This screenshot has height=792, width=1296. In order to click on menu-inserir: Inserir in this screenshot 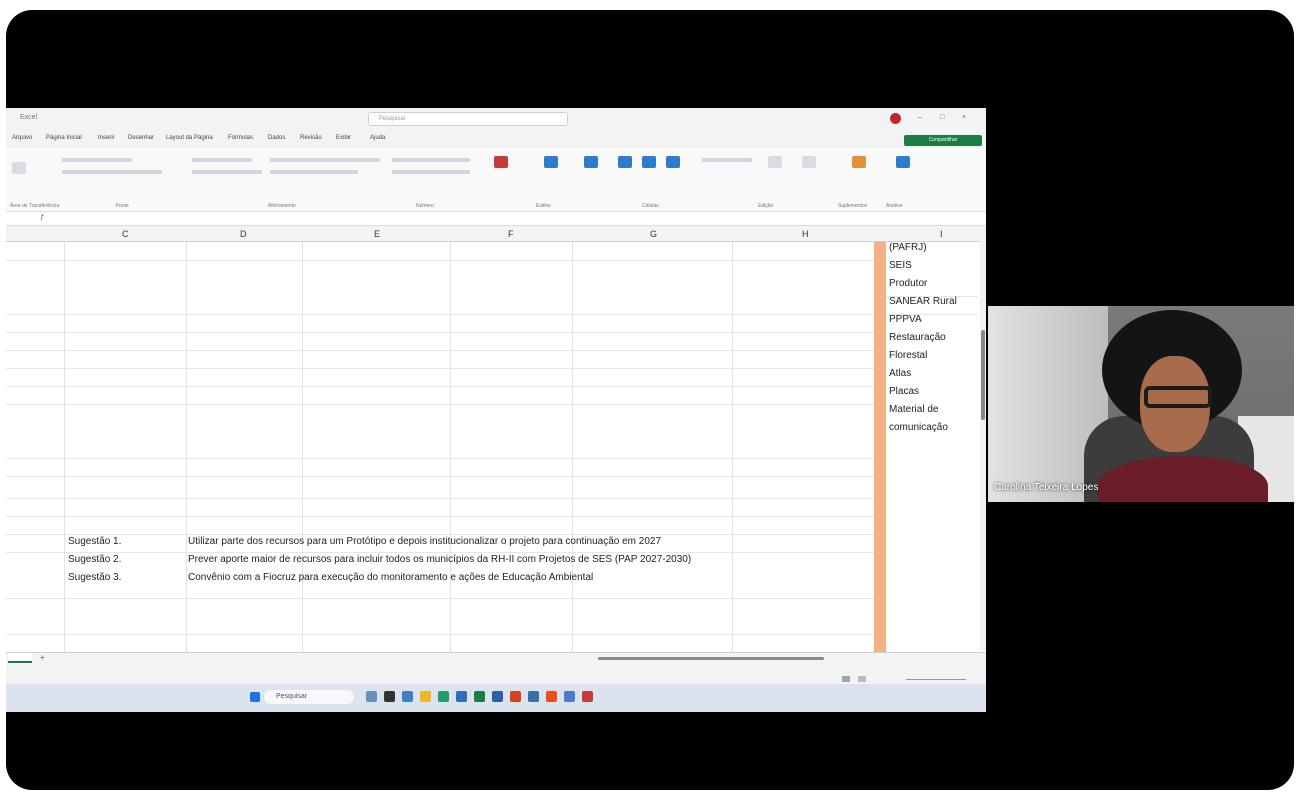, I will do `click(106, 138)`.